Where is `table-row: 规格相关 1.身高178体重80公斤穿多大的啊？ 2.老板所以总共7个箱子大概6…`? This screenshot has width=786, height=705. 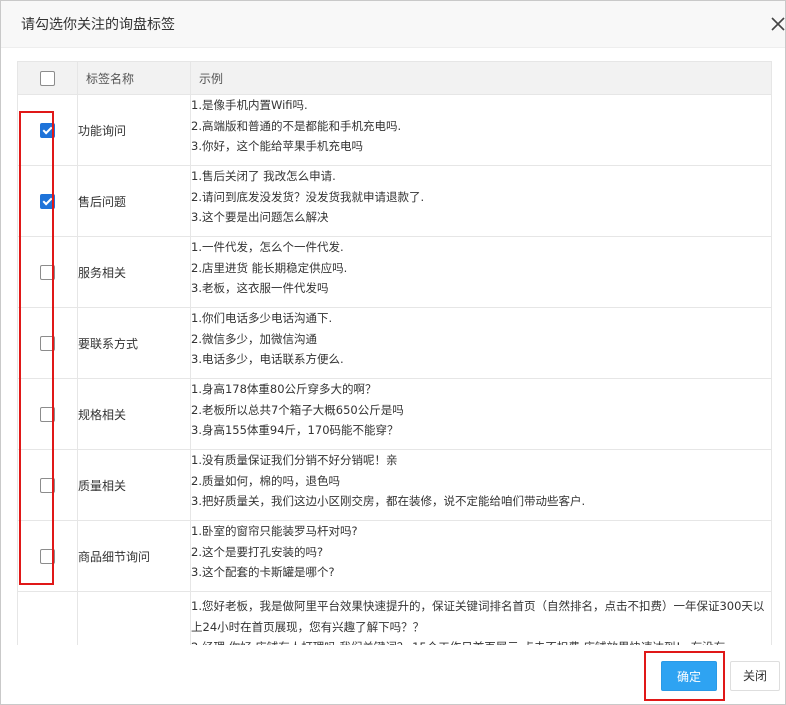
table-row: 规格相关 1.身高178体重80公斤穿多大的啊？ 2.老板所以总共7个箱子大概6… is located at coordinates (394, 414).